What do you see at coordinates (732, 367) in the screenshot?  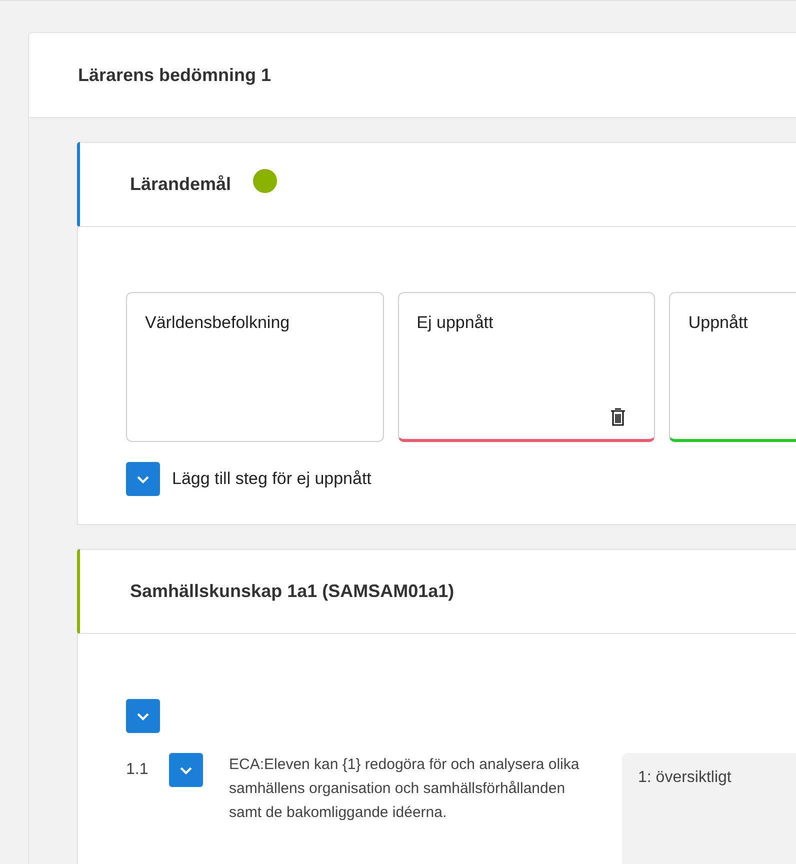 I see `level-card: Uppnått` at bounding box center [732, 367].